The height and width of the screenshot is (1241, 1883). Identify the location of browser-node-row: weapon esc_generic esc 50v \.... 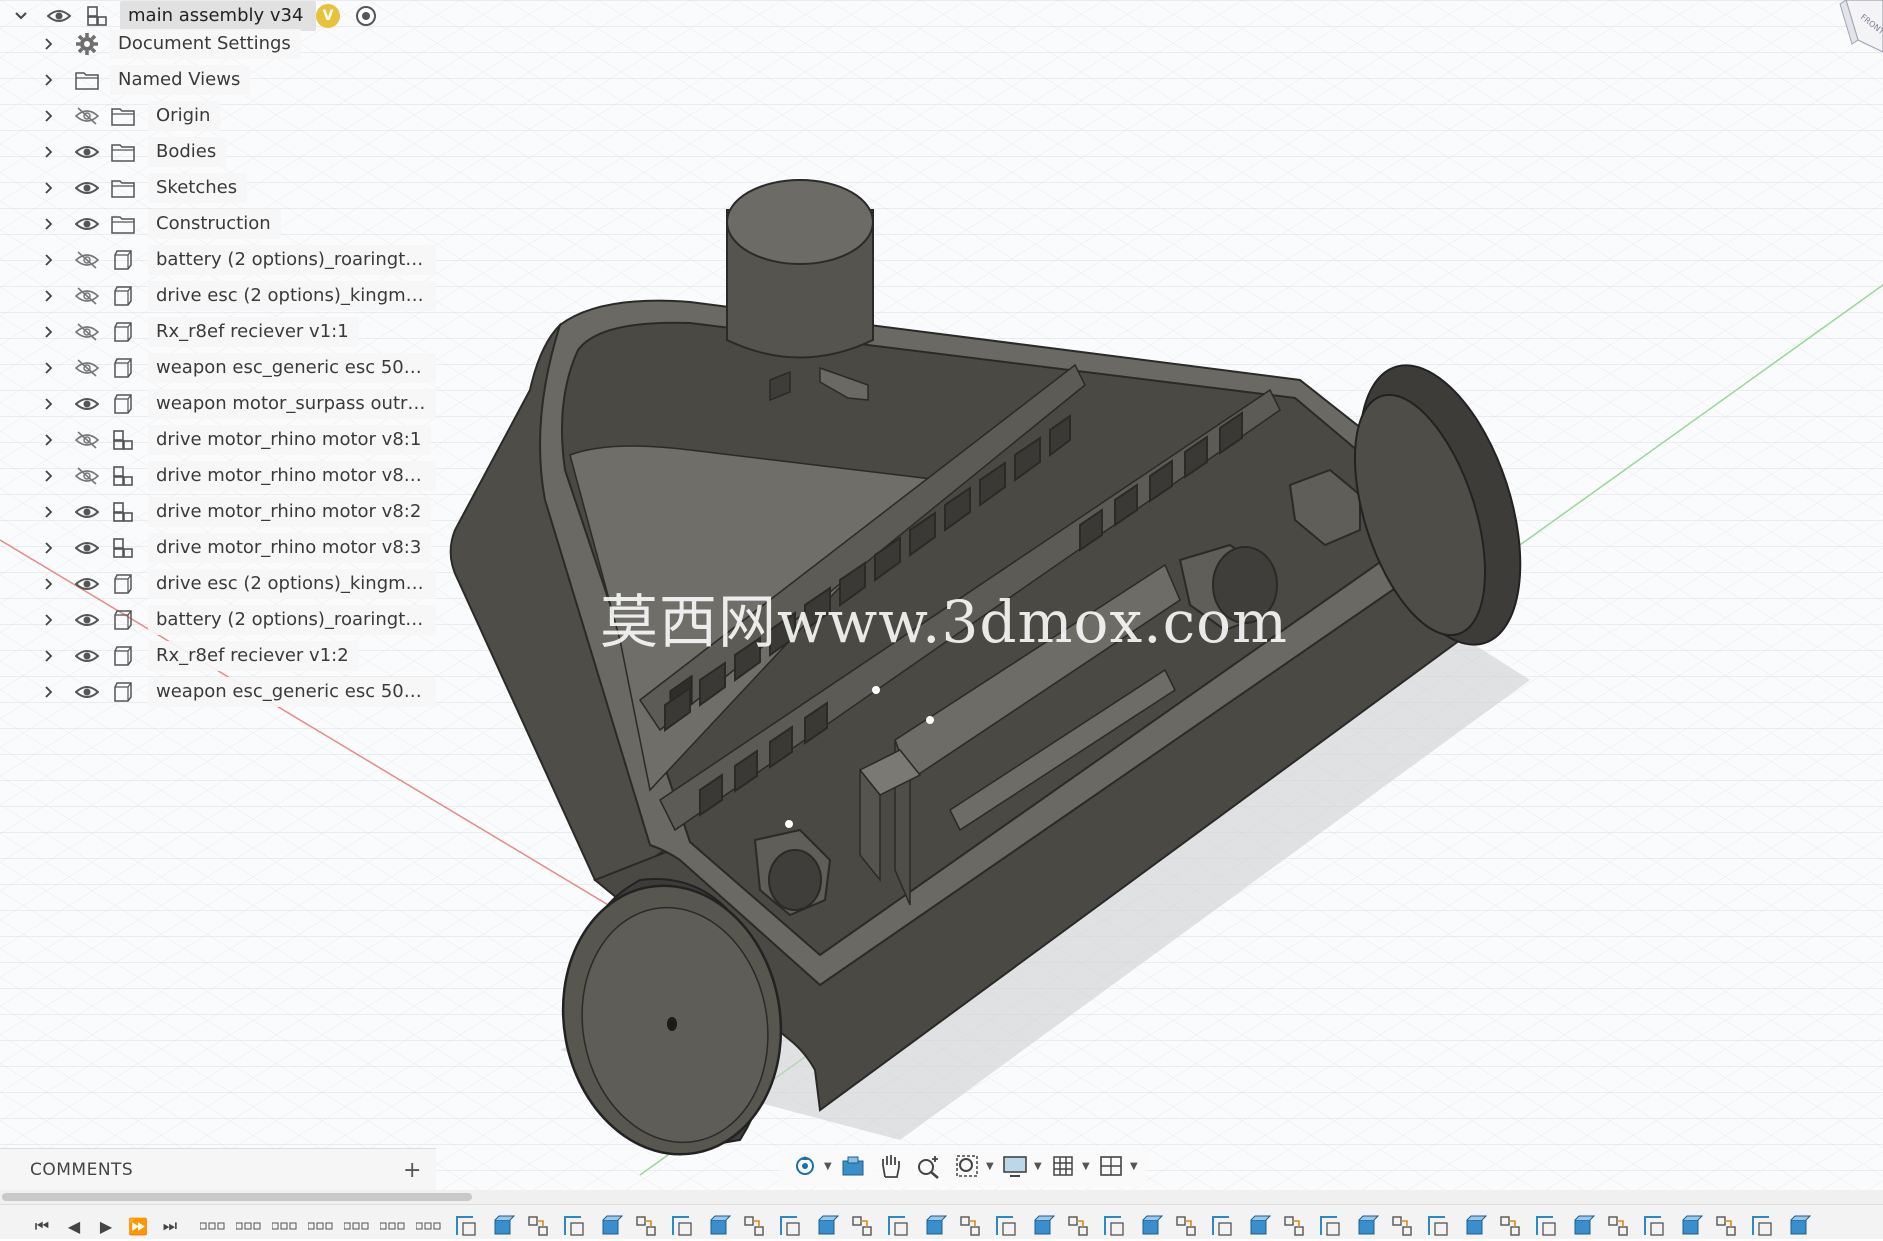
(220, 692).